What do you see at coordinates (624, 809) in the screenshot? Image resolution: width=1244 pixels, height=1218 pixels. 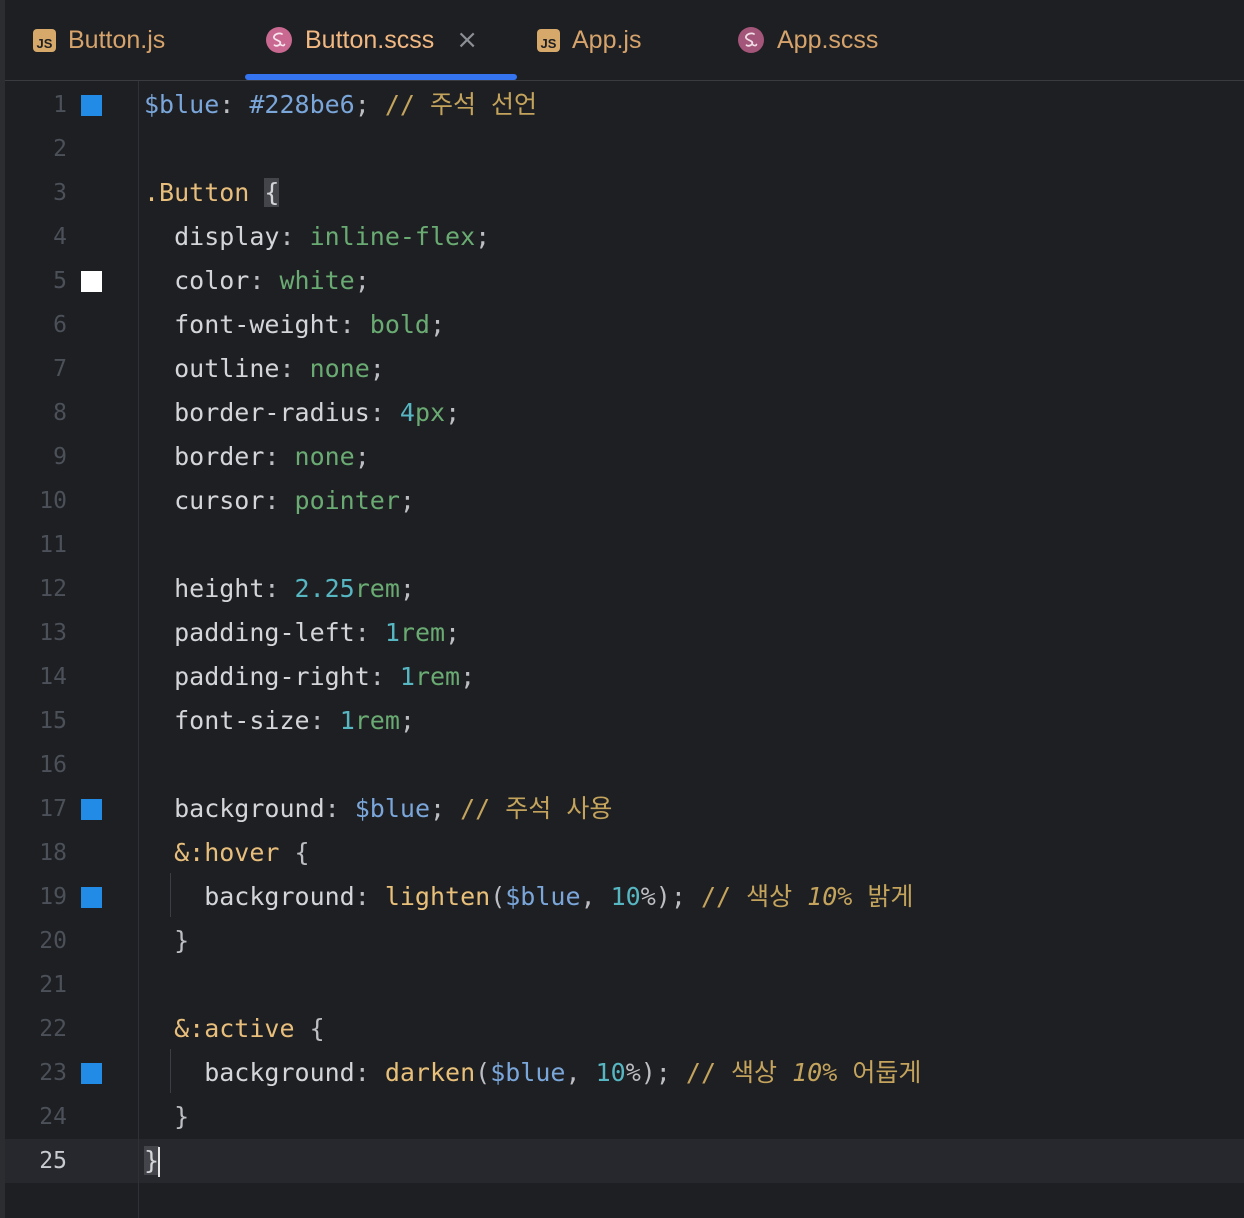 I see `code-line: 17 background: $blue; // 주석 사용` at bounding box center [624, 809].